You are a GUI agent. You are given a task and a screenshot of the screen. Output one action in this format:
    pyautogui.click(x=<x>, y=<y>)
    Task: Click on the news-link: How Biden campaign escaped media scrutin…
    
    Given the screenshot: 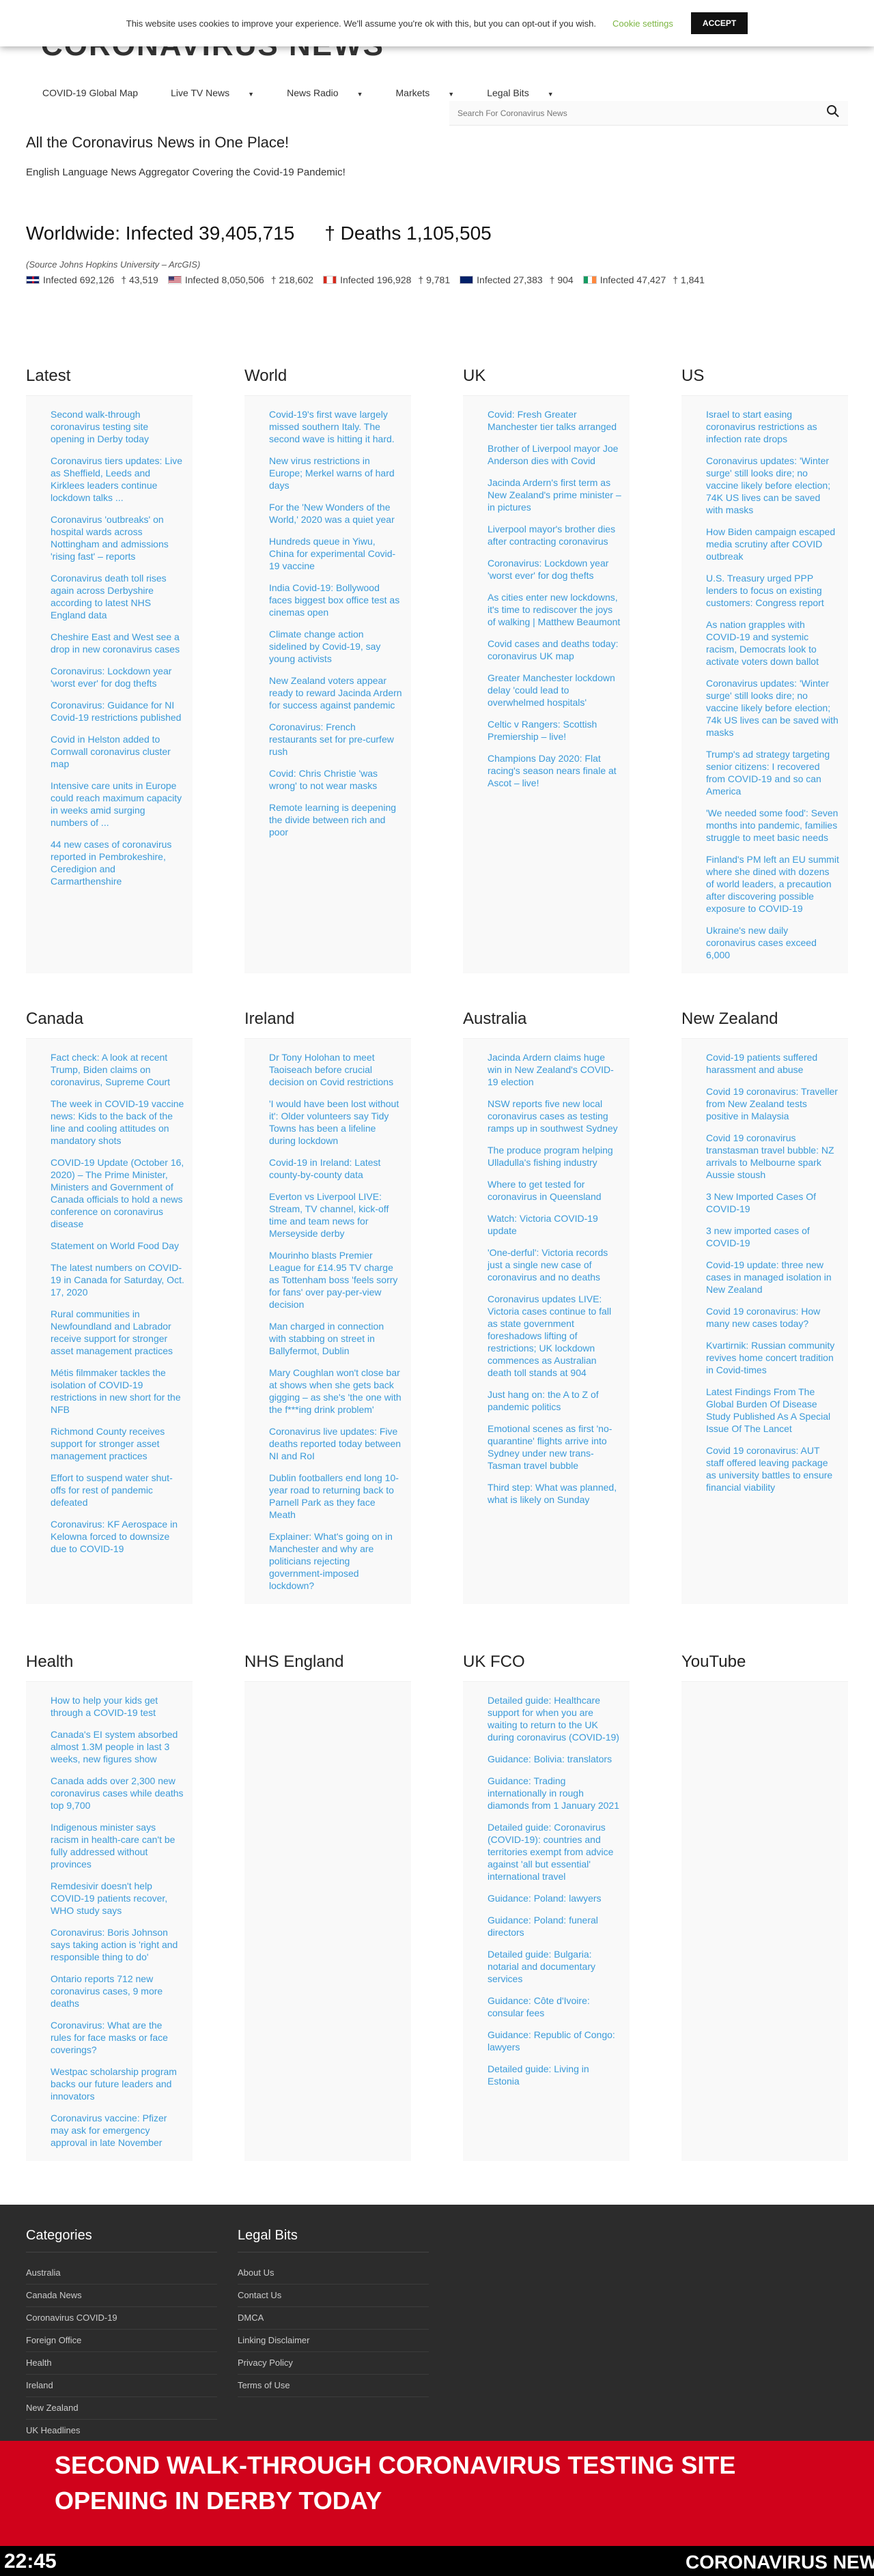 What is the action you would take?
    pyautogui.click(x=773, y=544)
    